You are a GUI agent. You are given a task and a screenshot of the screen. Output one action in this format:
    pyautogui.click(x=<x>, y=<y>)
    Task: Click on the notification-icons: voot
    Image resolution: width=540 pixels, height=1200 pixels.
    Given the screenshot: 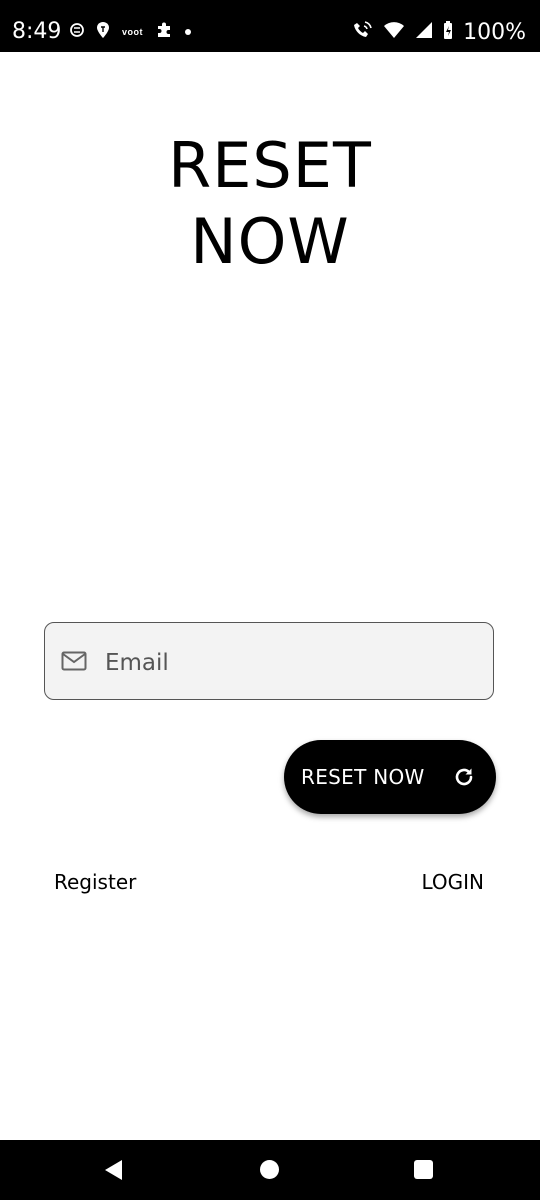 What is the action you would take?
    pyautogui.click(x=130, y=32)
    